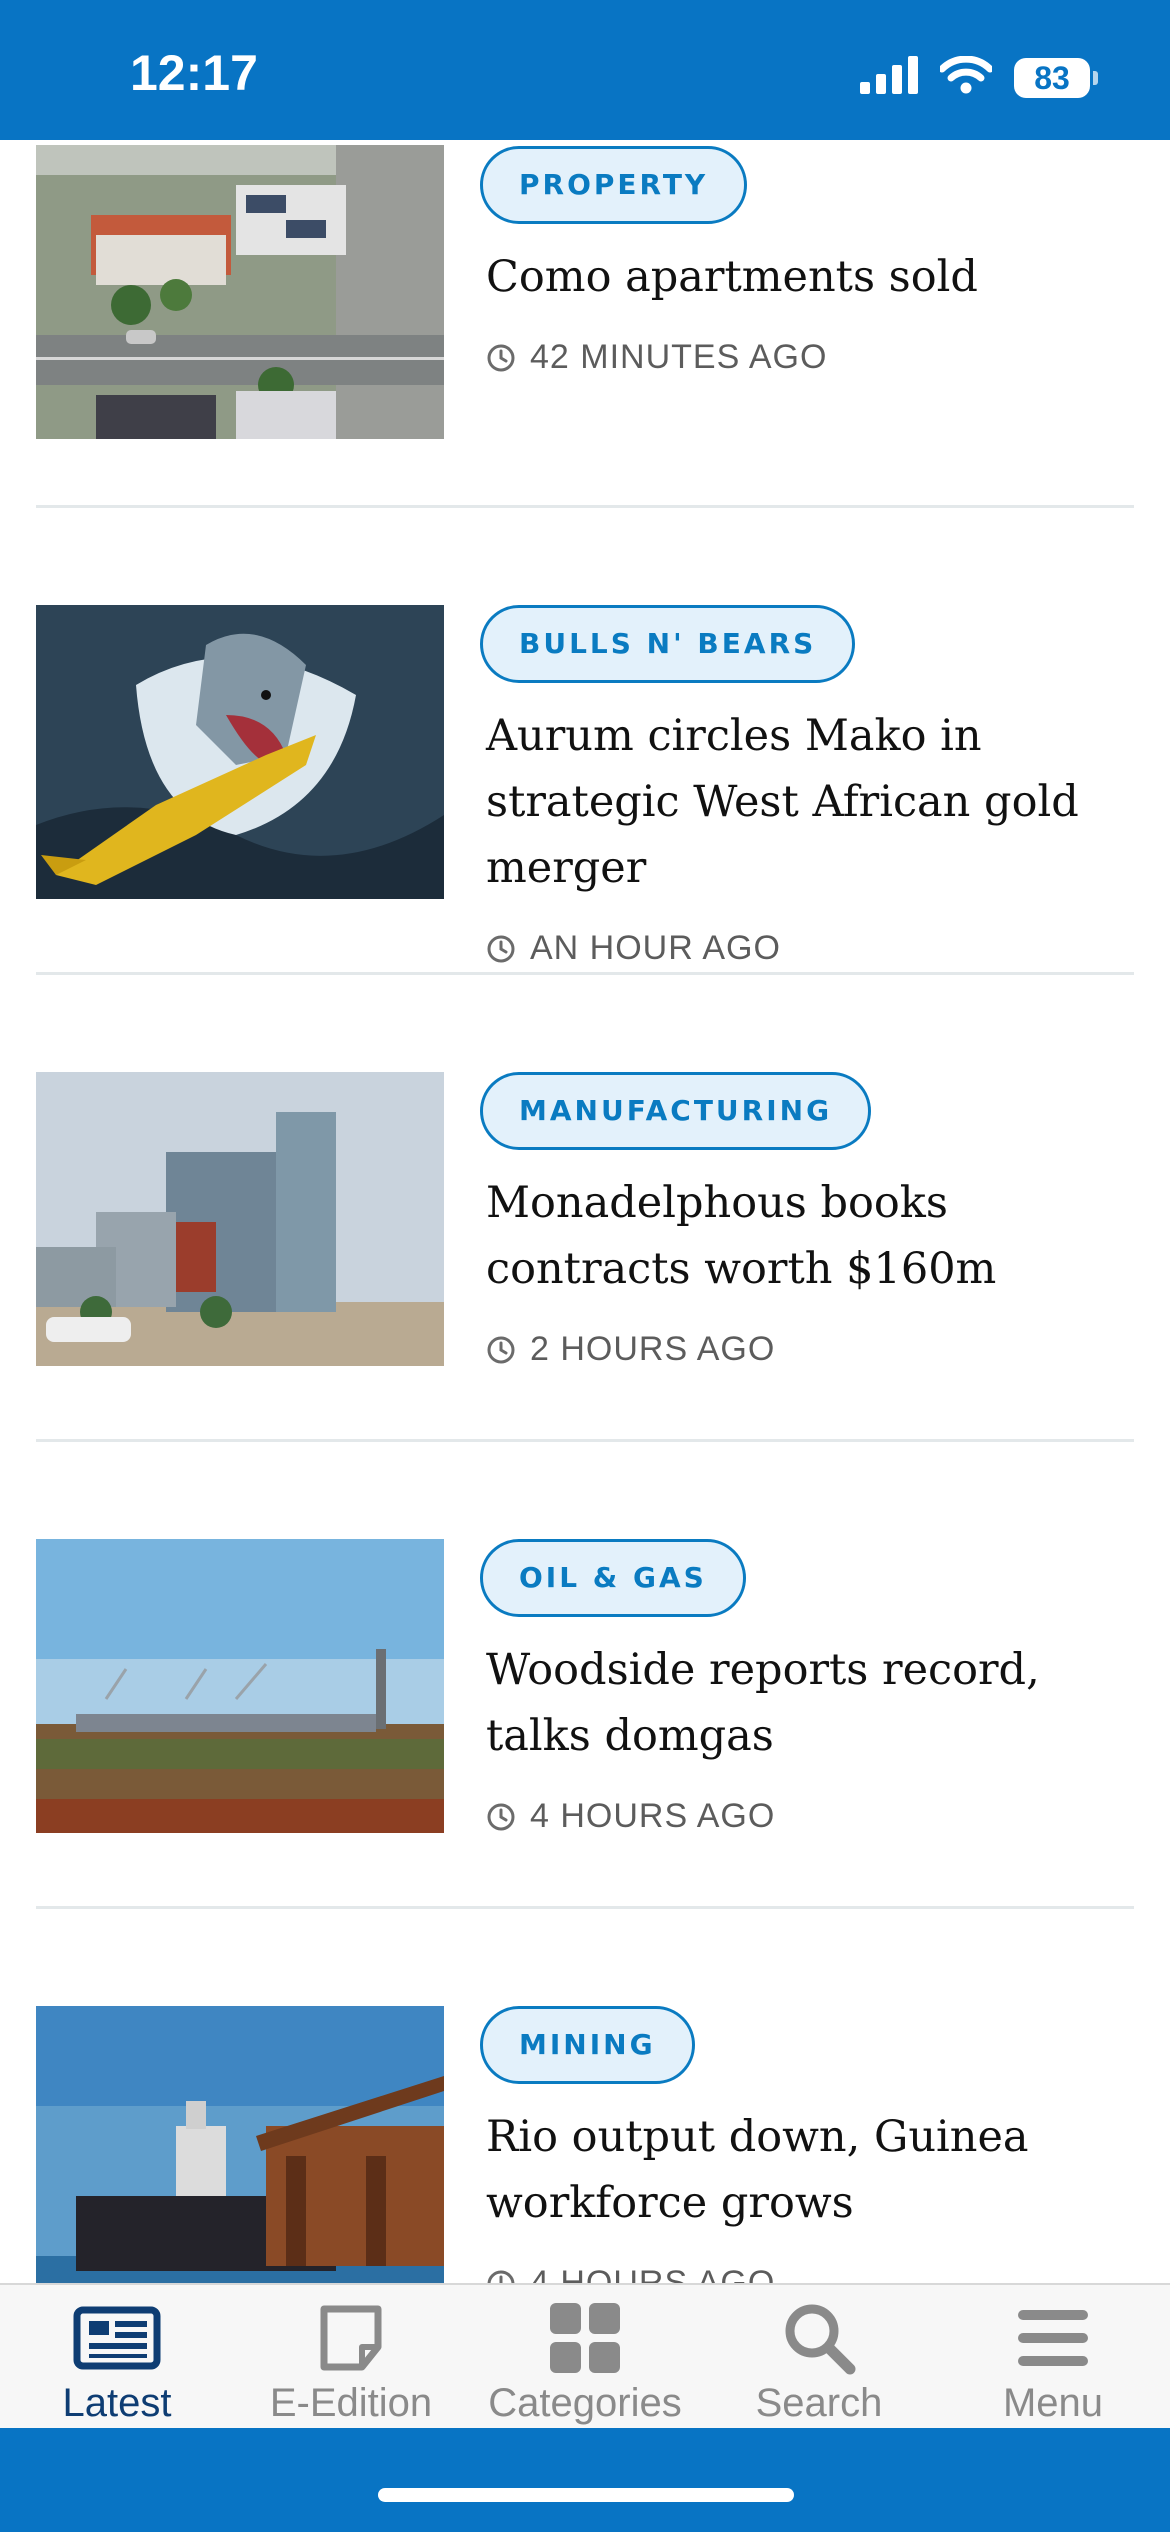 The image size is (1170, 2532). What do you see at coordinates (351, 2338) in the screenshot?
I see `page-icon` at bounding box center [351, 2338].